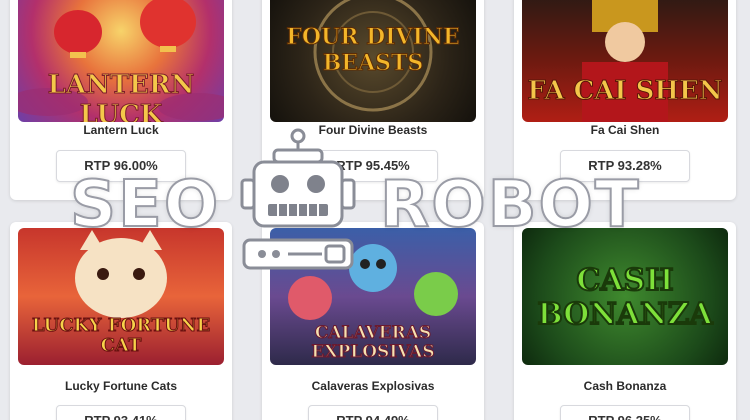 This screenshot has height=420, width=750. Describe the element at coordinates (121, 335) in the screenshot. I see `game-logo-text: LUCKY FORTUNE CAT` at that location.